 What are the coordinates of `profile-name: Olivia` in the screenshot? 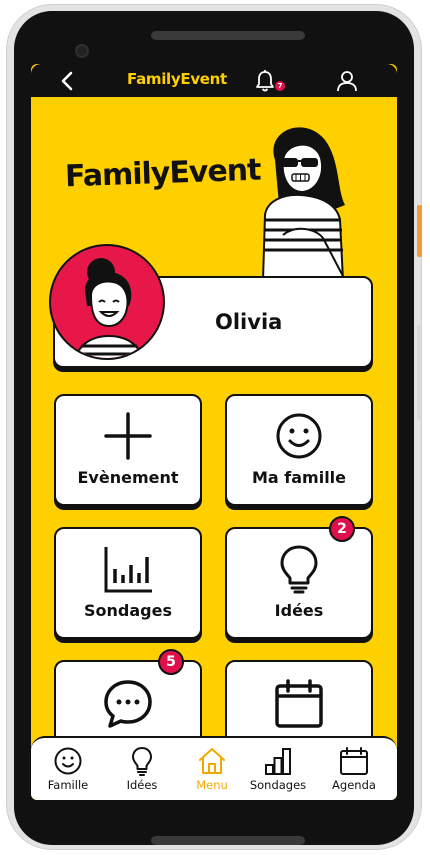 It's located at (249, 322).